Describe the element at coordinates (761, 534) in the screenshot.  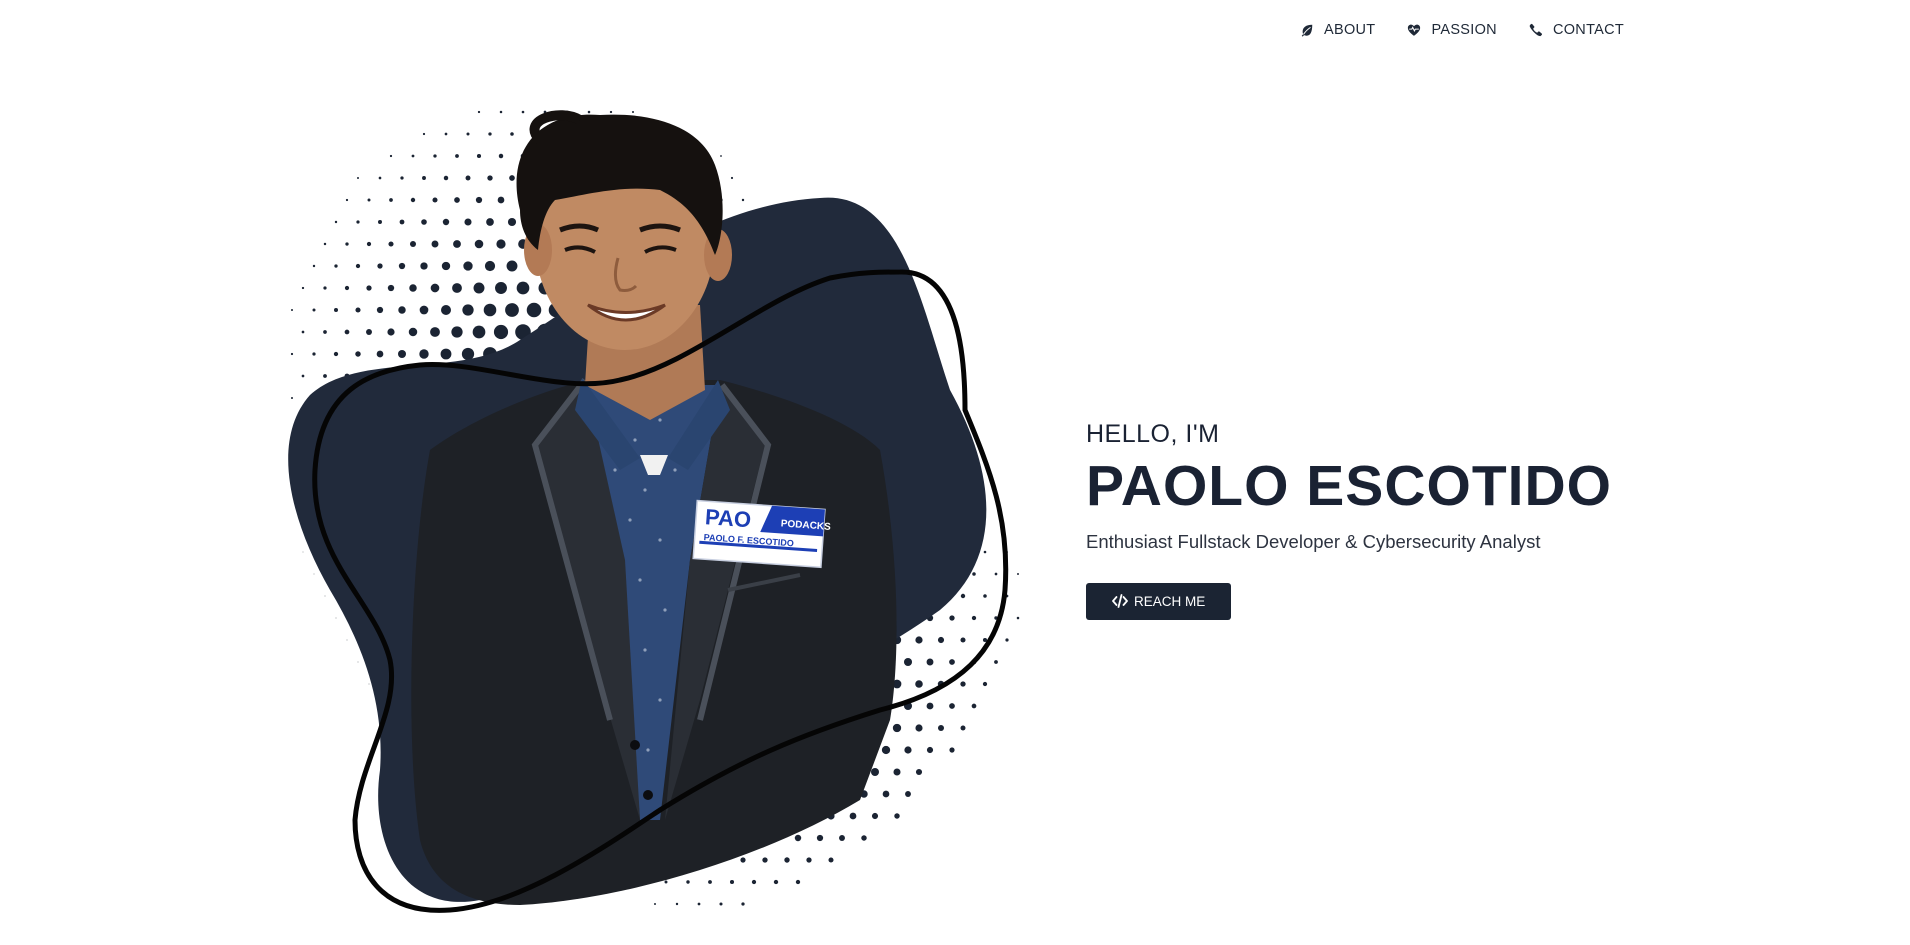
I see `name-badge: PAO PODACKS PAOLO F. ESCOTIDO` at that location.